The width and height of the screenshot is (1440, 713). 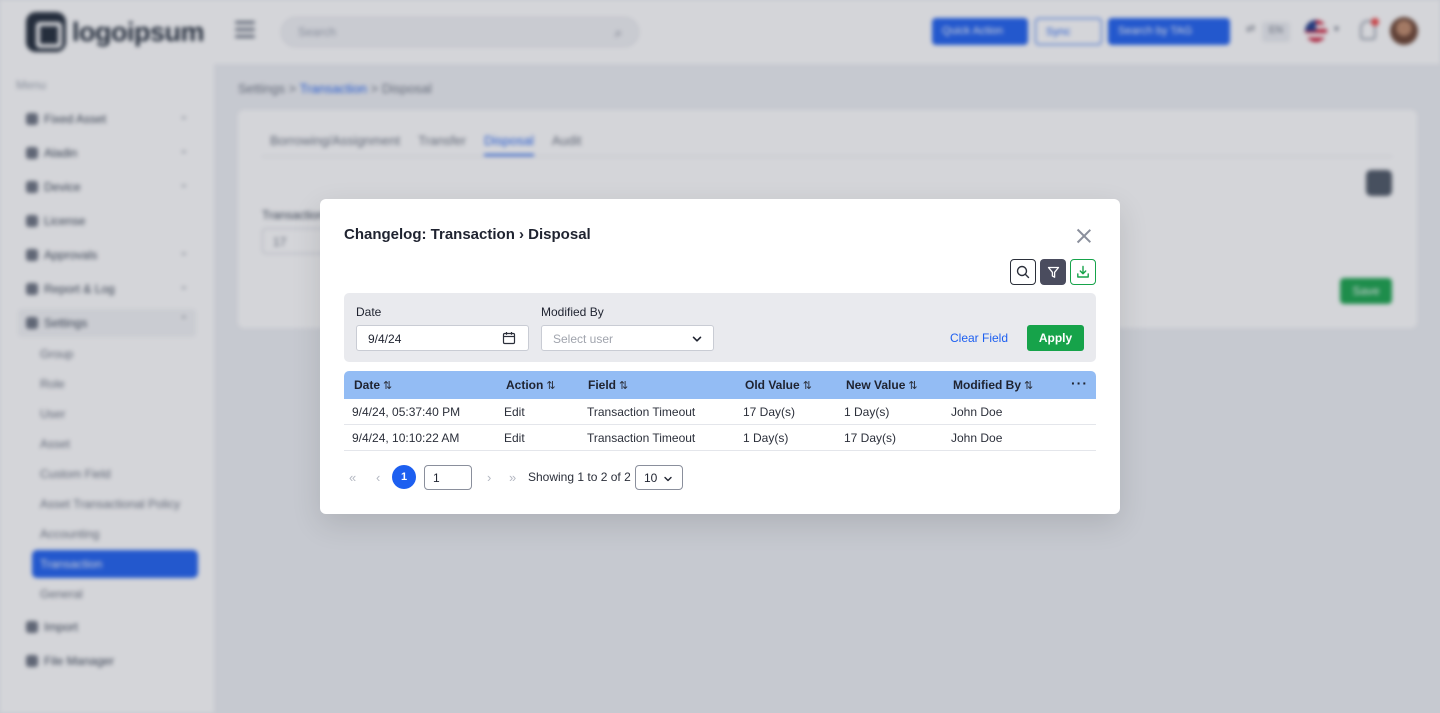 I want to click on more-options-icon: ···, so click(x=1079, y=383).